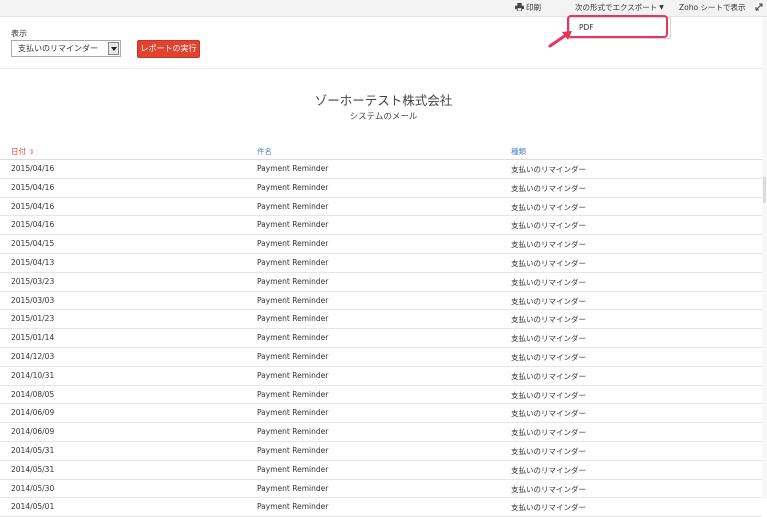 The height and width of the screenshot is (517, 767). I want to click on cell-date: 2014/08/05, so click(33, 394).